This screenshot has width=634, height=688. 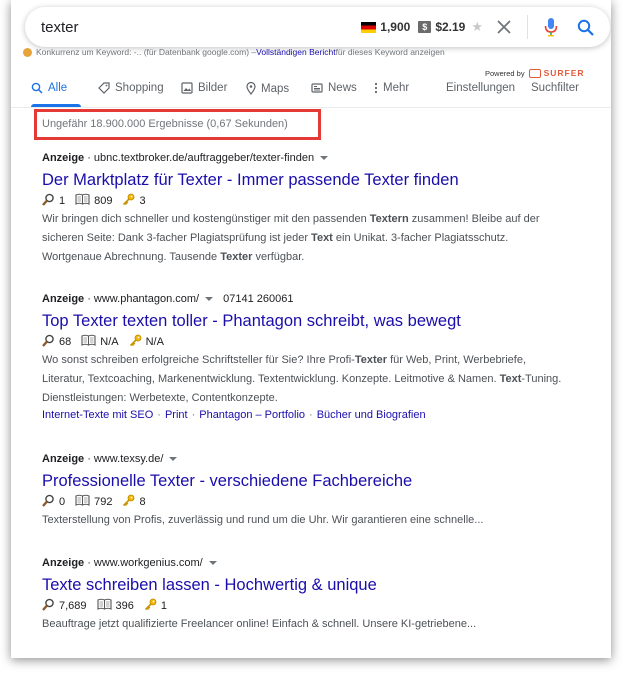 I want to click on cpc-info: $ $2.19, so click(x=441, y=27).